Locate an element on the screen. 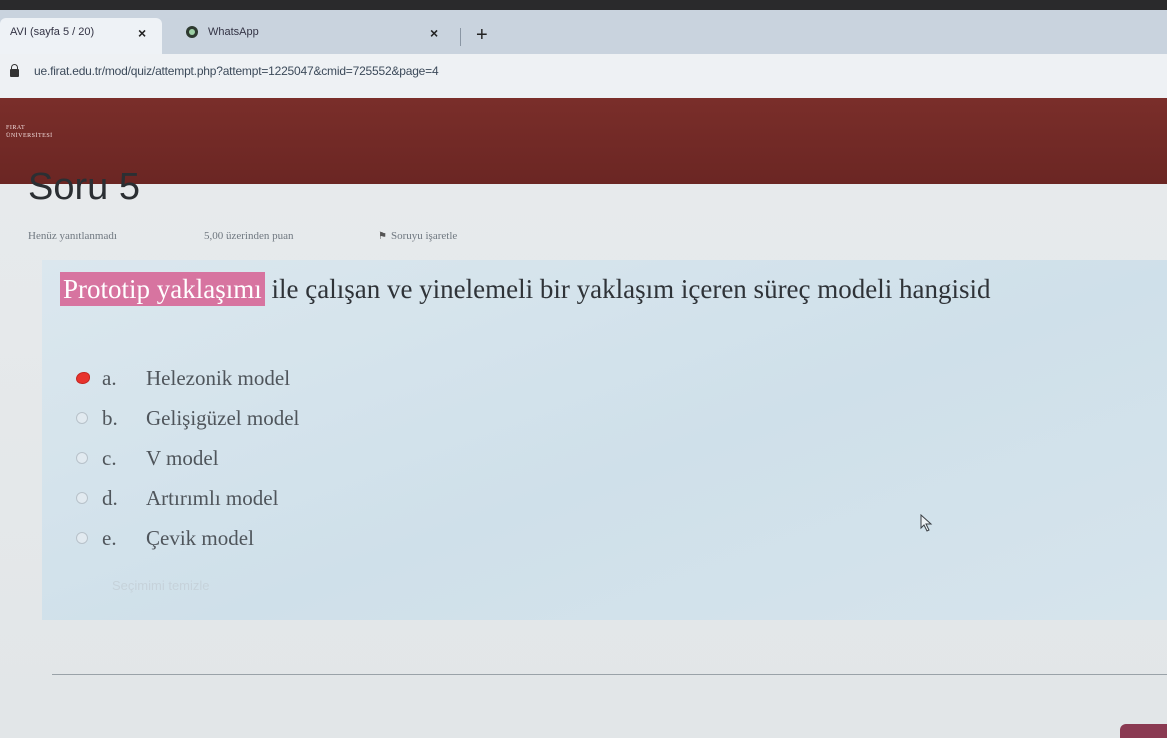  tab-title: WhatsApp is located at coordinates (233, 32).